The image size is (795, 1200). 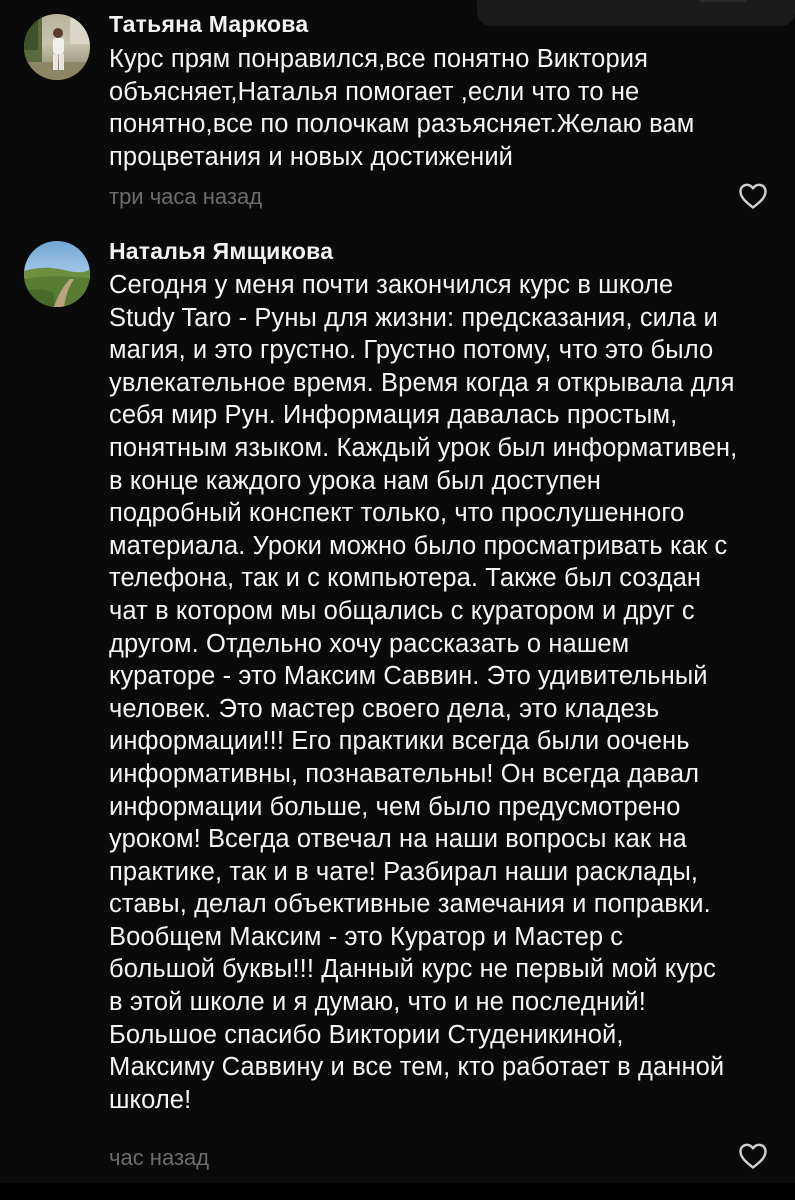 I want to click on comment-text-line: Большое спасибо Виктории Студеникиной,, so click(x=366, y=1034).